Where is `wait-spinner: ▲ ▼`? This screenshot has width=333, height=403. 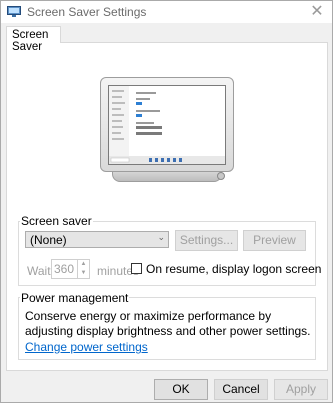
wait-spinner: ▲ ▼ is located at coordinates (84, 269).